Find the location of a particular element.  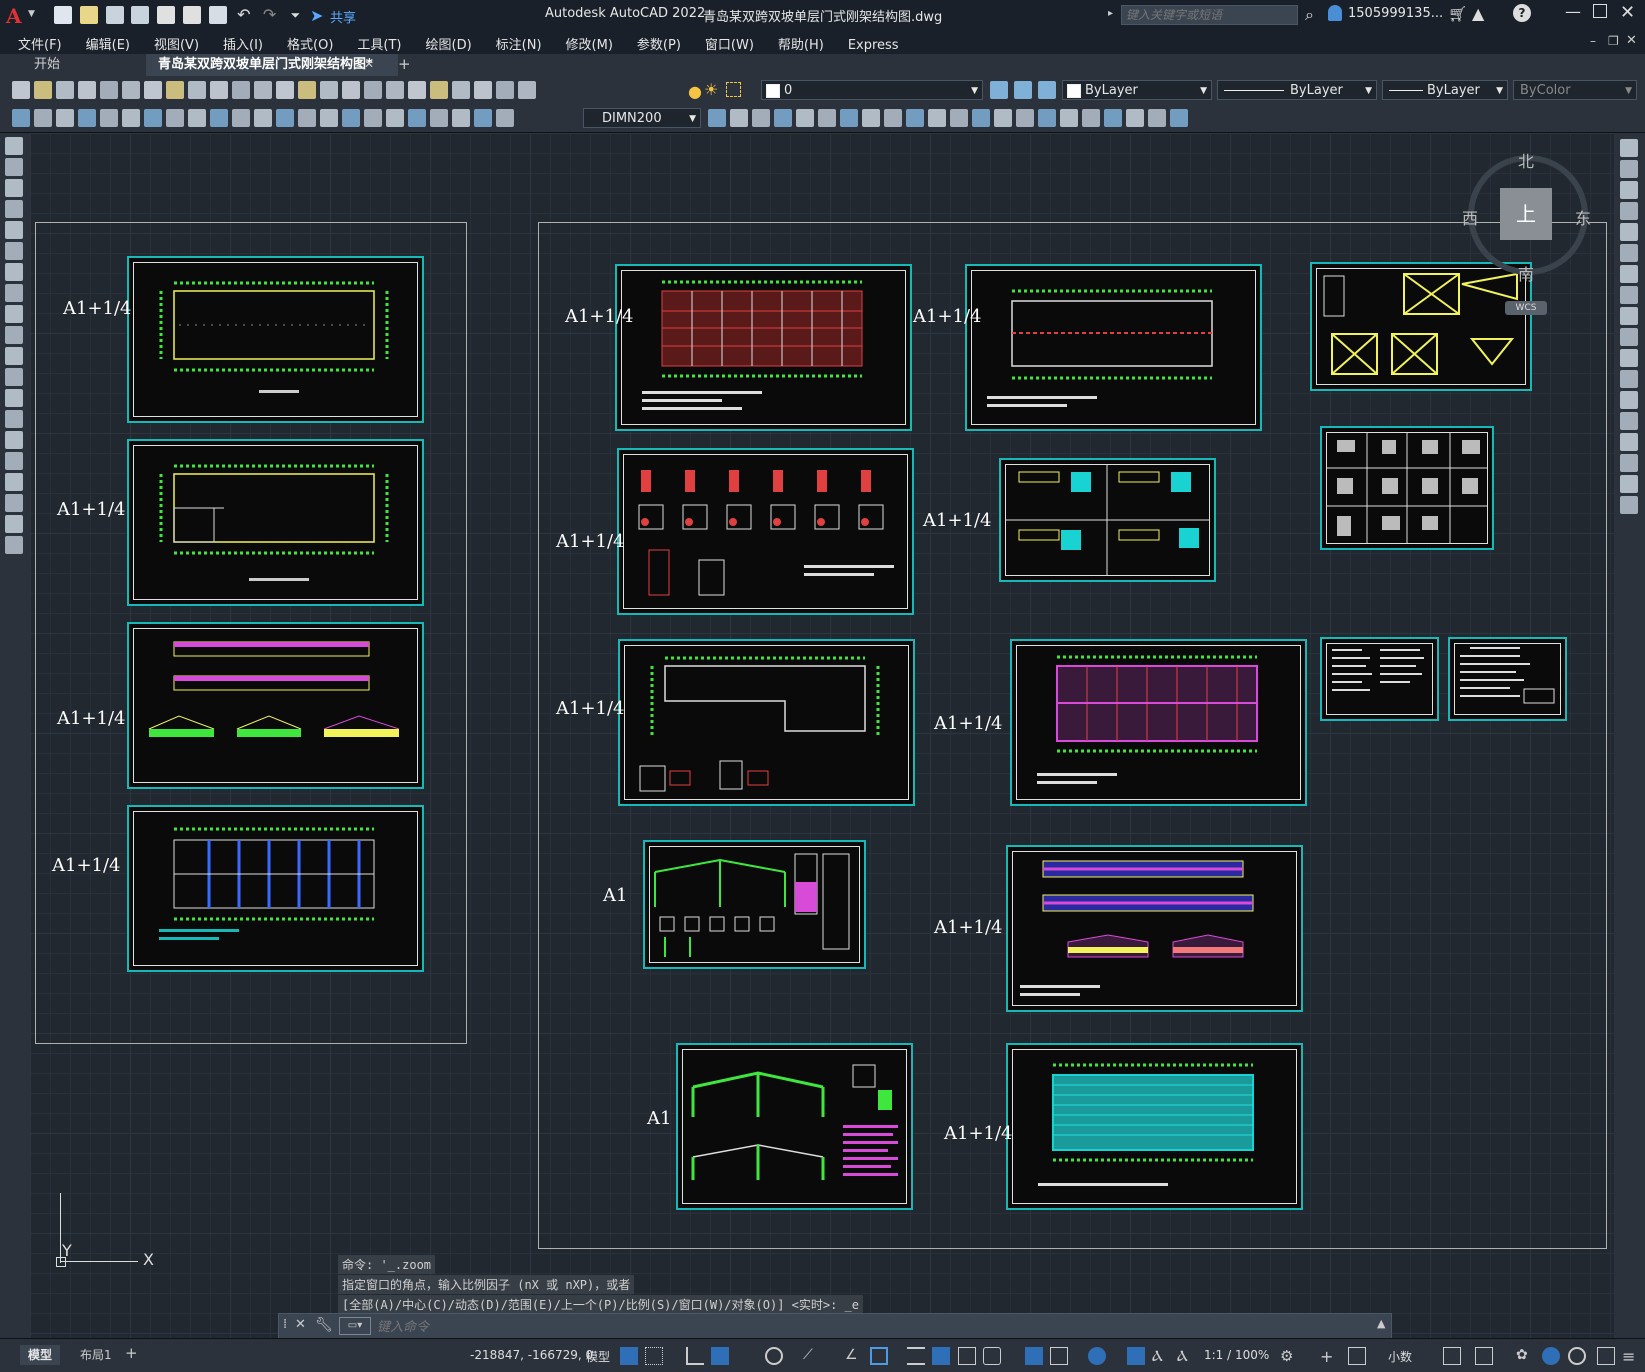

polyline-icon is located at coordinates (14, 188).